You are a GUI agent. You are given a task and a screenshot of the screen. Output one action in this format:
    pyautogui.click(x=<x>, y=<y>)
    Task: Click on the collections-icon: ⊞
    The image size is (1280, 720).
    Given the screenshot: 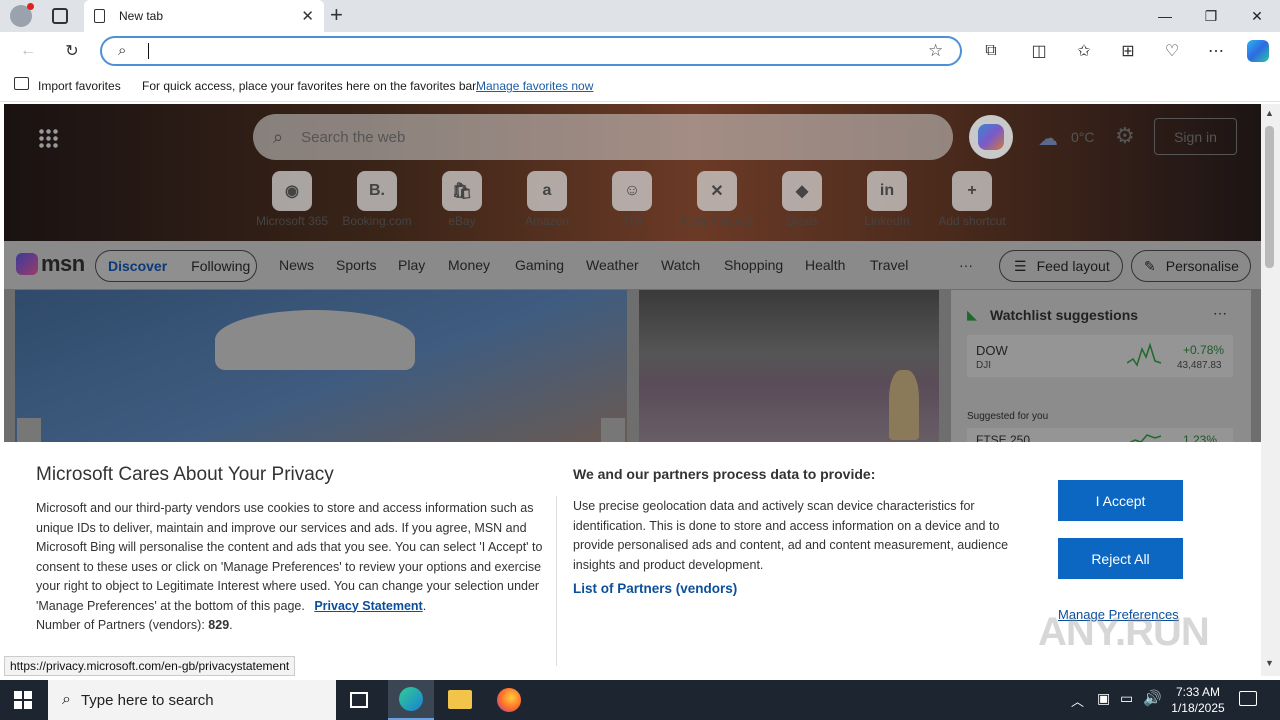 What is the action you would take?
    pyautogui.click(x=1128, y=51)
    